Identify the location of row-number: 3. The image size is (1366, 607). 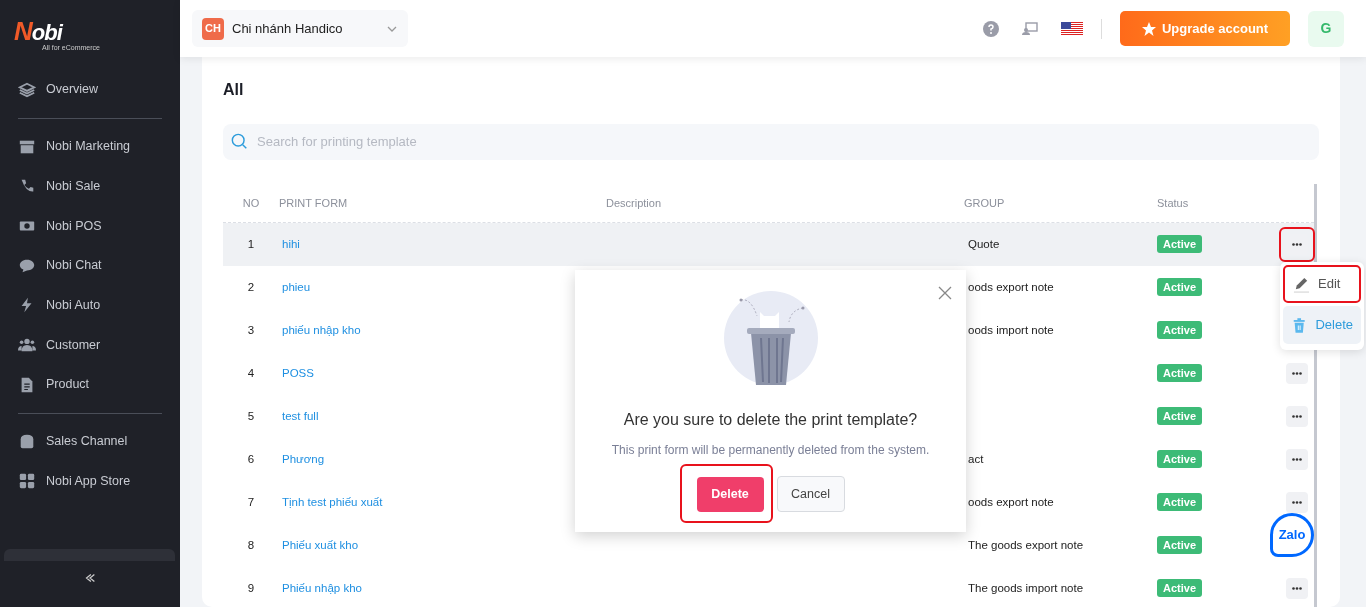
(251, 329).